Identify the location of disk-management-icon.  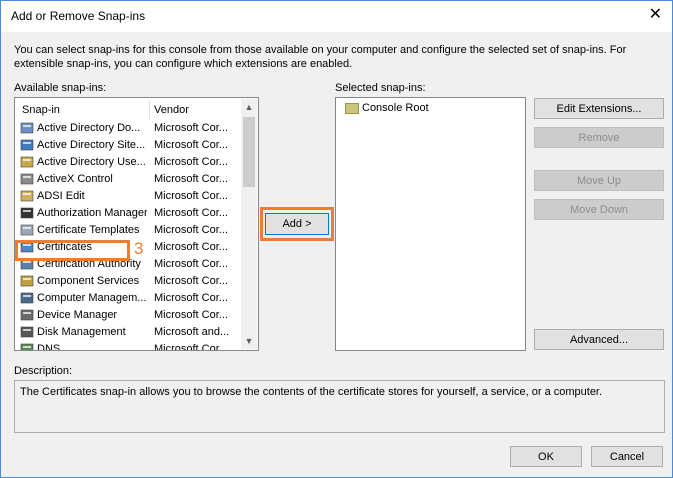
(27, 332).